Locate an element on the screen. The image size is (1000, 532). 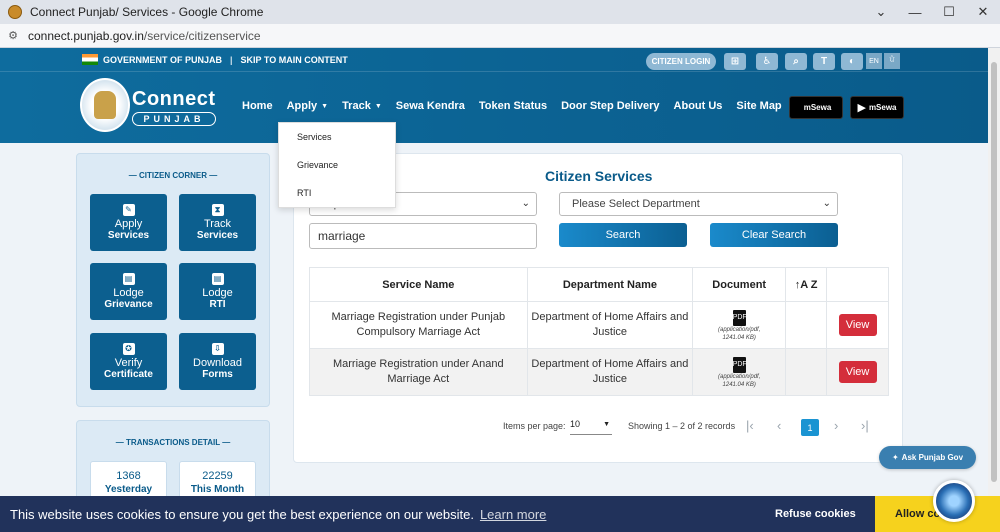
lodge-grievance-tile: ▤ Lodge Grievance is located at coordinates (128, 291).